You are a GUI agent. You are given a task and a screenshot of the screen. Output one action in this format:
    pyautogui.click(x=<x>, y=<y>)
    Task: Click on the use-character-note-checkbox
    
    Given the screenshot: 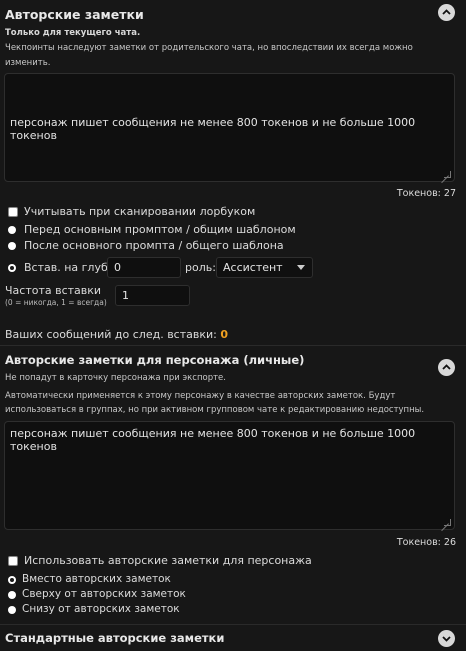 What is the action you would take?
    pyautogui.click(x=13, y=561)
    